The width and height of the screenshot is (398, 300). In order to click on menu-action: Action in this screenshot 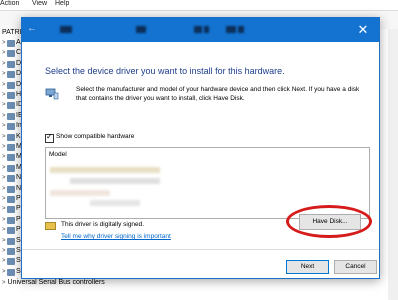, I will do `click(9, 3)`.